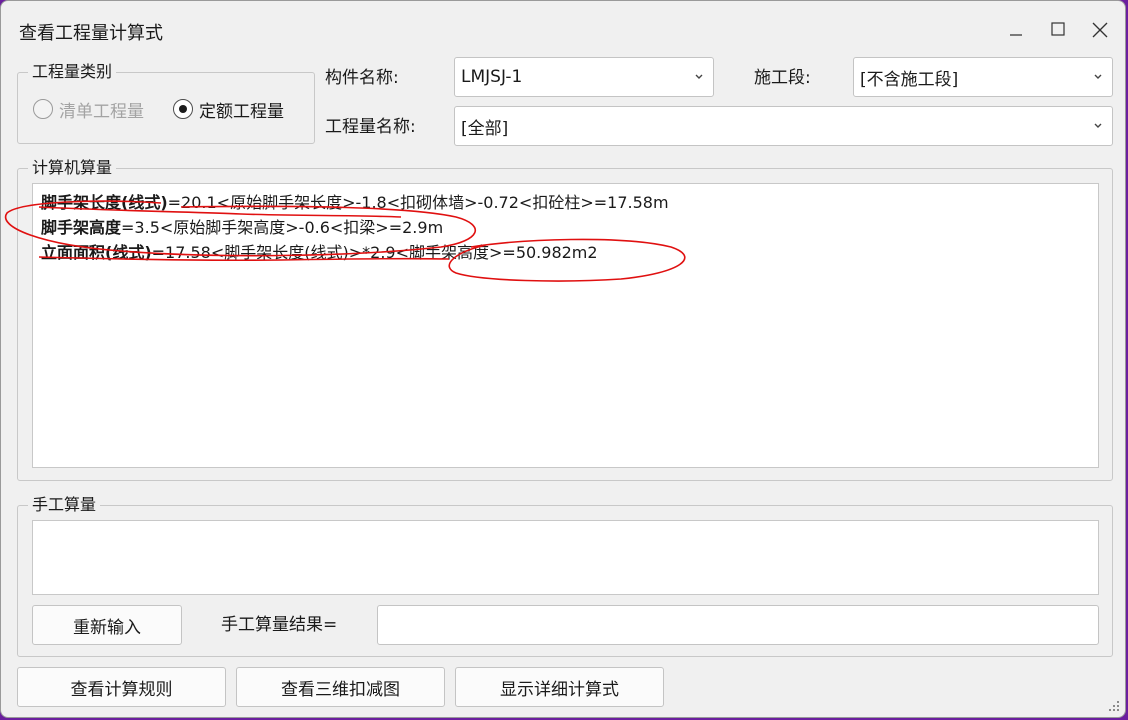 The width and height of the screenshot is (1128, 720). I want to click on qty-name-value: [全部], so click(485, 128).